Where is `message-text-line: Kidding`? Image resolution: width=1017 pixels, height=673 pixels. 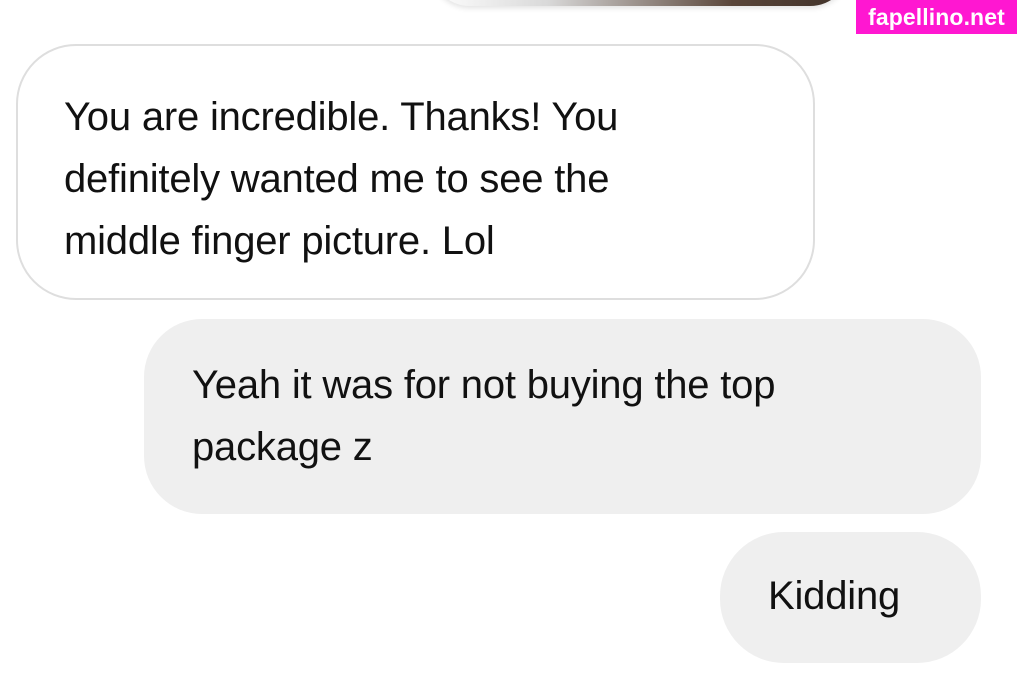
message-text-line: Kidding is located at coordinates (834, 596).